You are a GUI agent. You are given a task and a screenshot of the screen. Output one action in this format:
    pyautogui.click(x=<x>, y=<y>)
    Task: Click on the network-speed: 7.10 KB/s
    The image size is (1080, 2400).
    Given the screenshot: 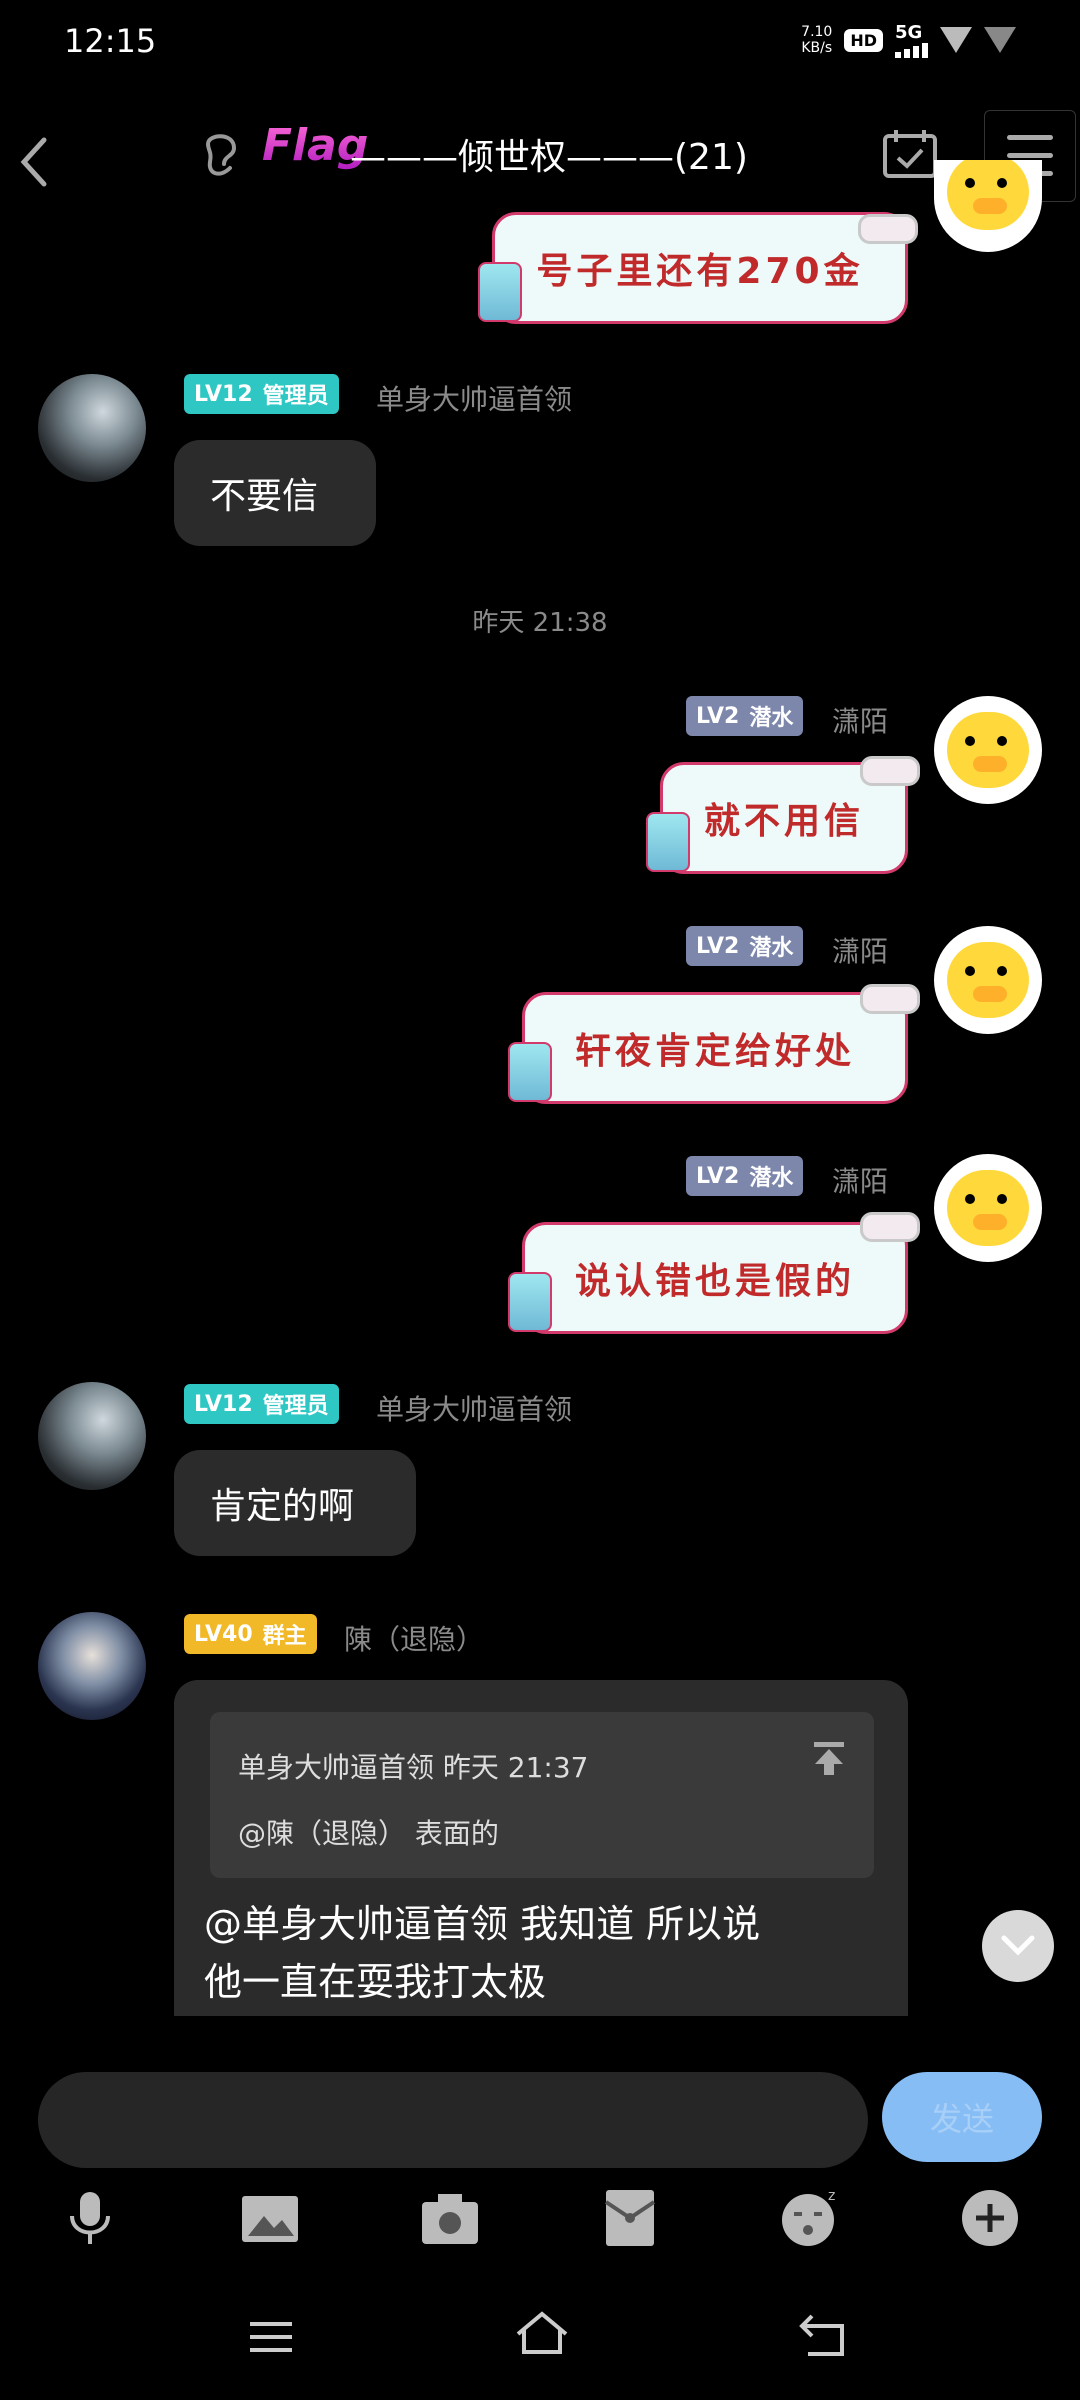 What is the action you would take?
    pyautogui.click(x=816, y=40)
    